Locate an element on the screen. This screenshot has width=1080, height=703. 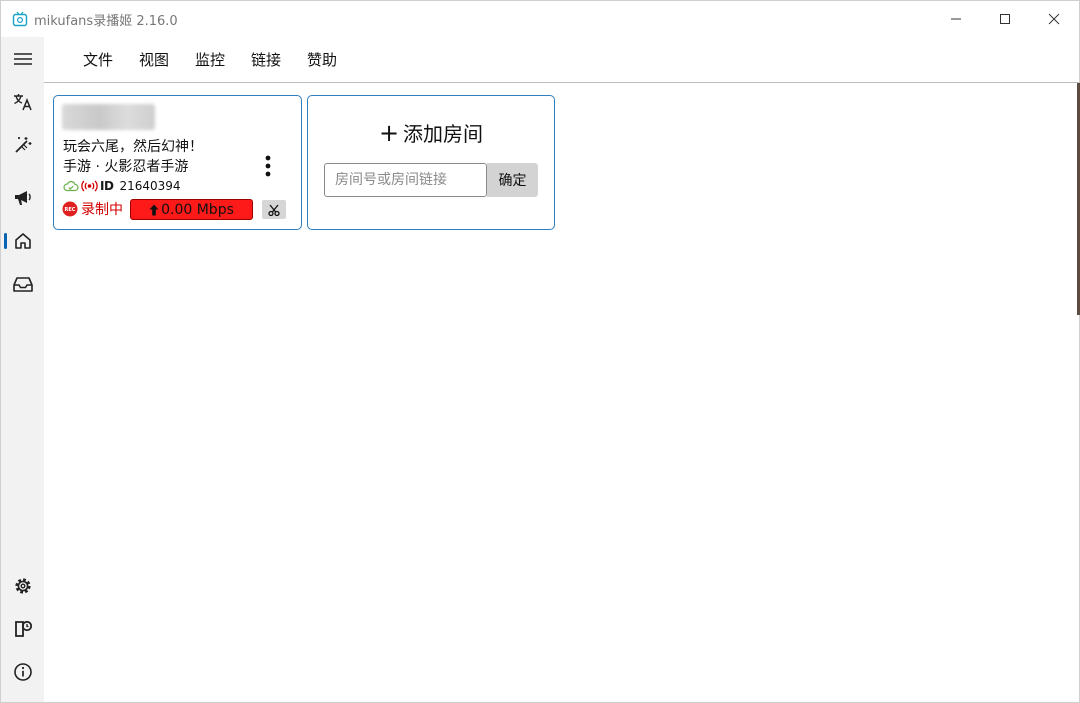
close-icon is located at coordinates (1054, 19).